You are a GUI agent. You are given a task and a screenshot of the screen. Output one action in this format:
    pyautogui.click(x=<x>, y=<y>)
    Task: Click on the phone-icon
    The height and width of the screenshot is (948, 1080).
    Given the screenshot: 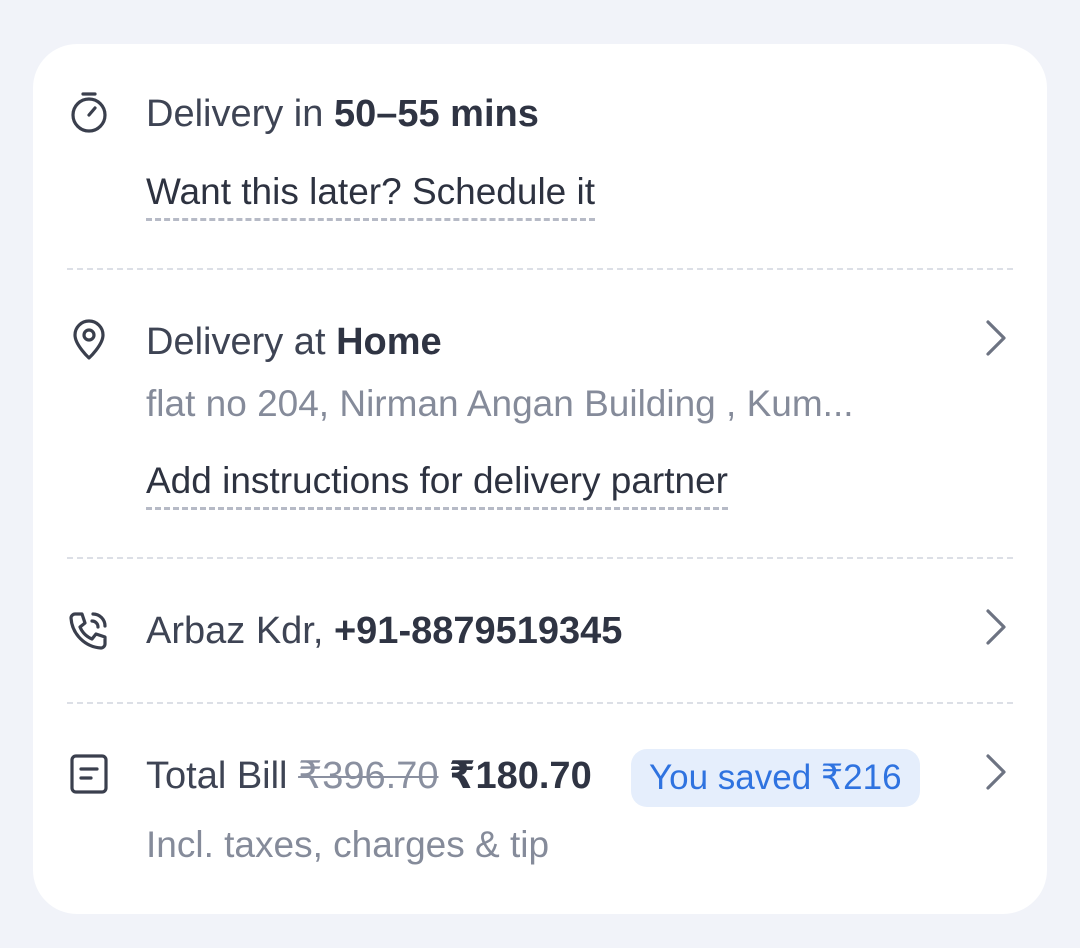 What is the action you would take?
    pyautogui.click(x=89, y=630)
    